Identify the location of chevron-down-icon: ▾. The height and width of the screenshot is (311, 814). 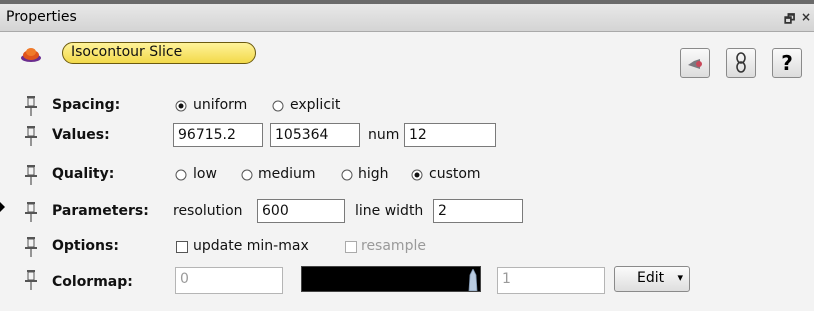
(680, 277).